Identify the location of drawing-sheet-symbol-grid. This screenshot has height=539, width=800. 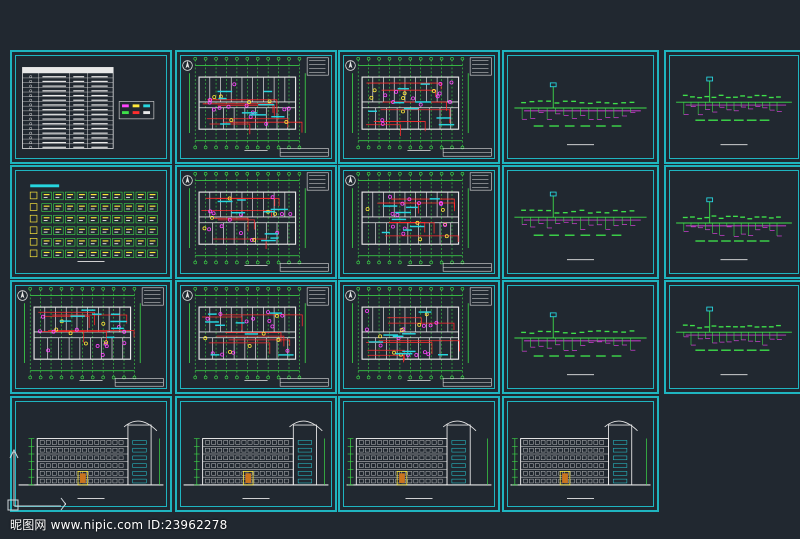
(91, 222).